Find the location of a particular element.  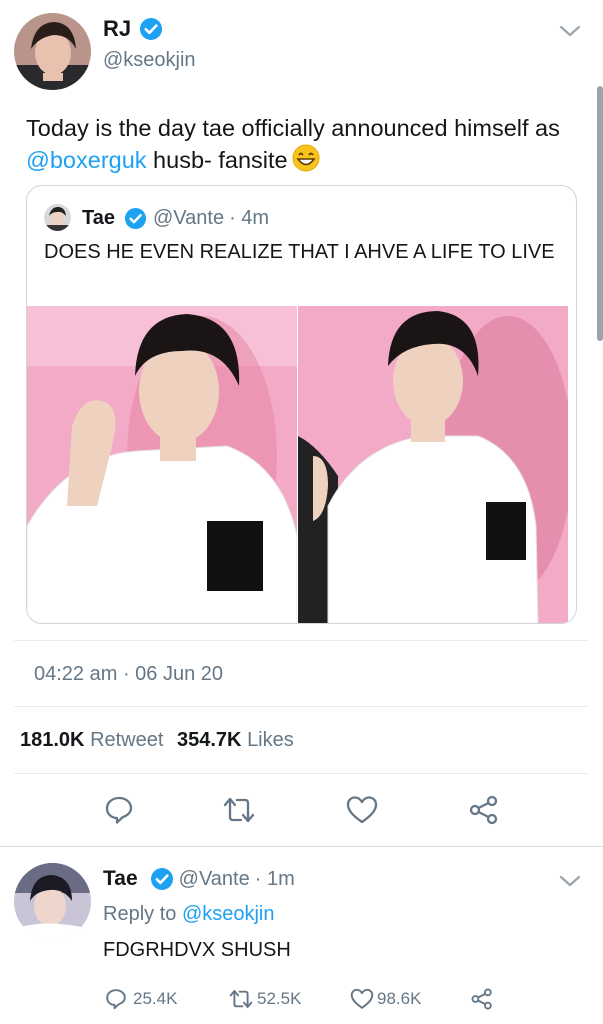

section-divider is located at coordinates (301, 846).